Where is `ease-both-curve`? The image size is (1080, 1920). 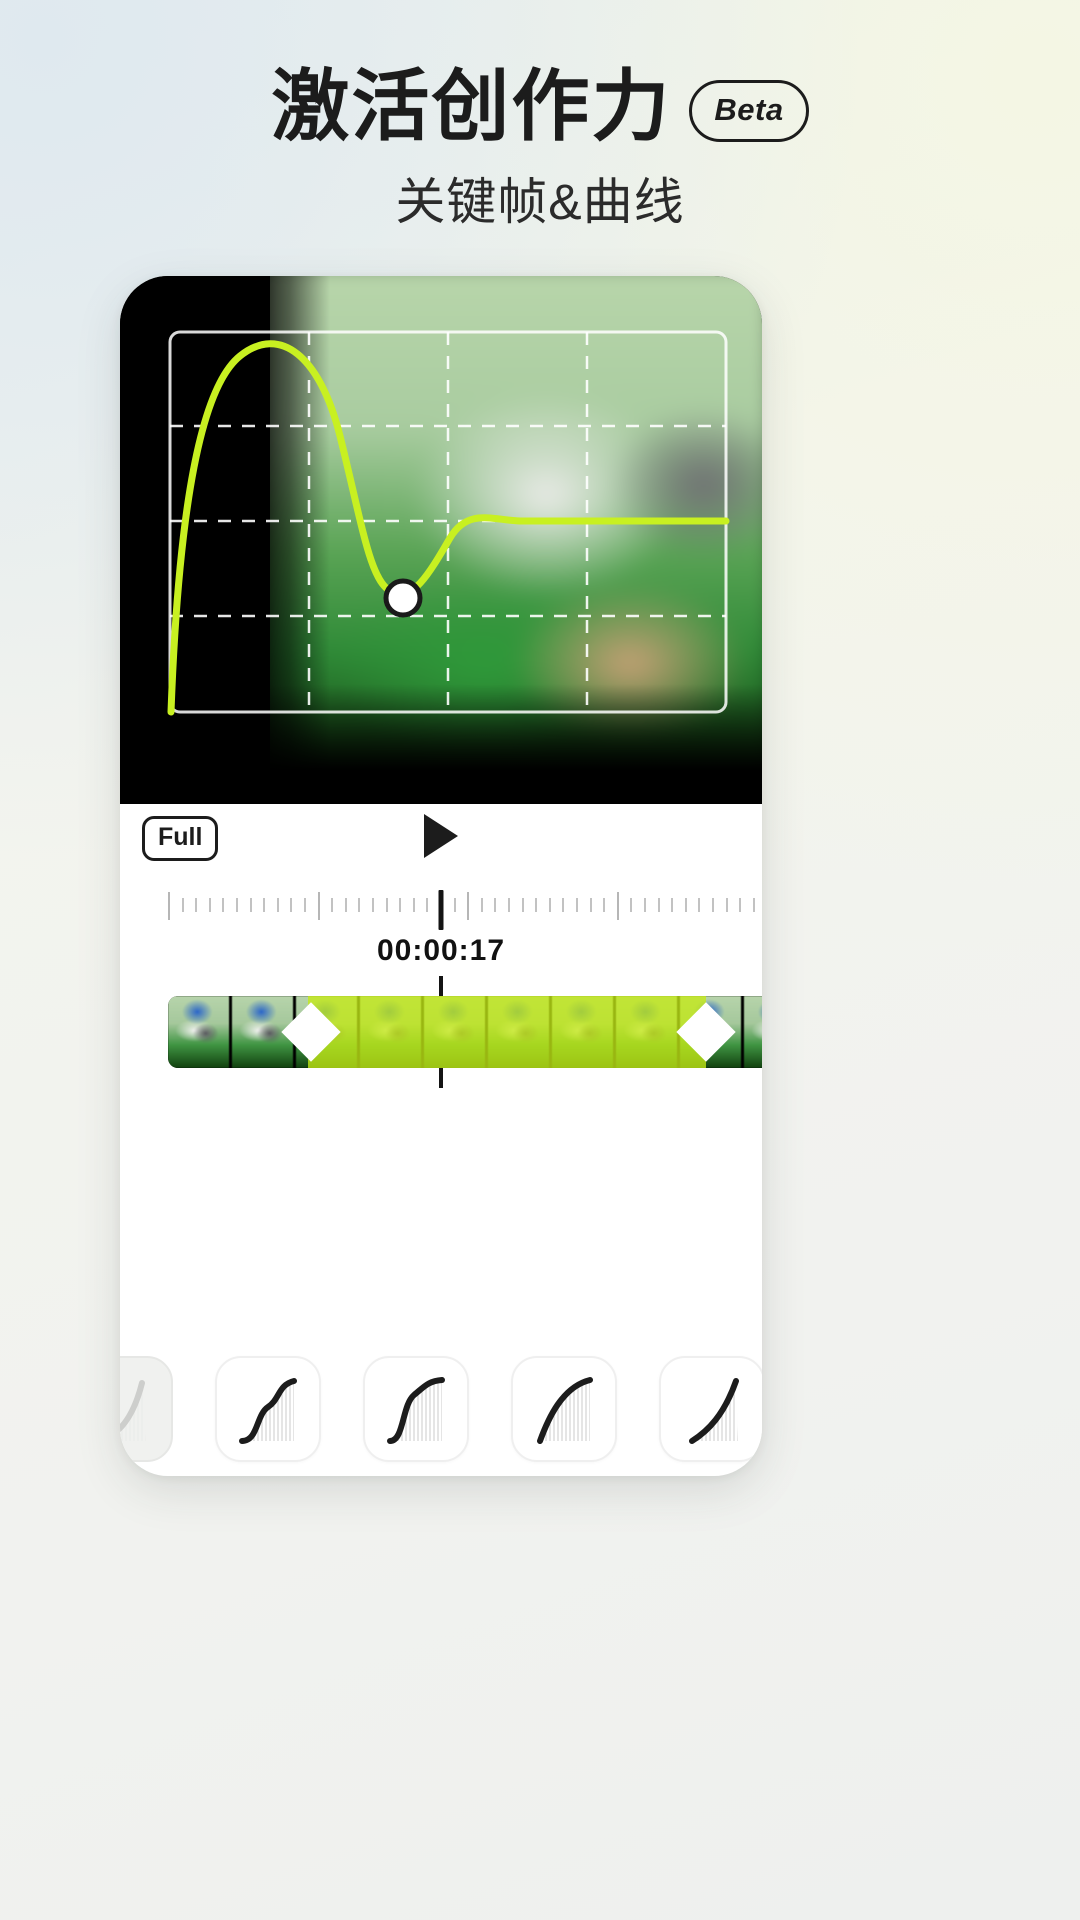
ease-both-curve is located at coordinates (268, 1411).